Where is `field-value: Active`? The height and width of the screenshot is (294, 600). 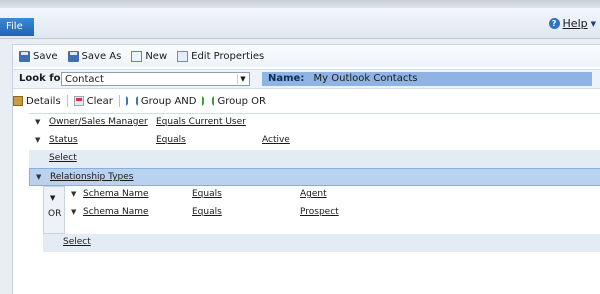
field-value: Active is located at coordinates (276, 140).